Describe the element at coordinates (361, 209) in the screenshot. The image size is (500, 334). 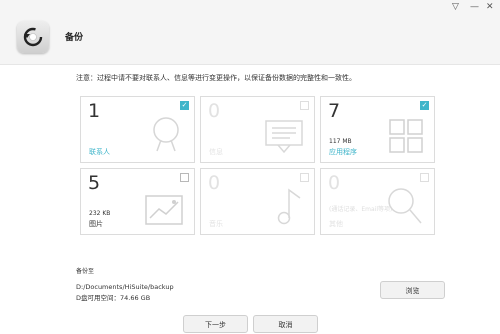
I see `card-size: (通话记录、Email等项)` at that location.